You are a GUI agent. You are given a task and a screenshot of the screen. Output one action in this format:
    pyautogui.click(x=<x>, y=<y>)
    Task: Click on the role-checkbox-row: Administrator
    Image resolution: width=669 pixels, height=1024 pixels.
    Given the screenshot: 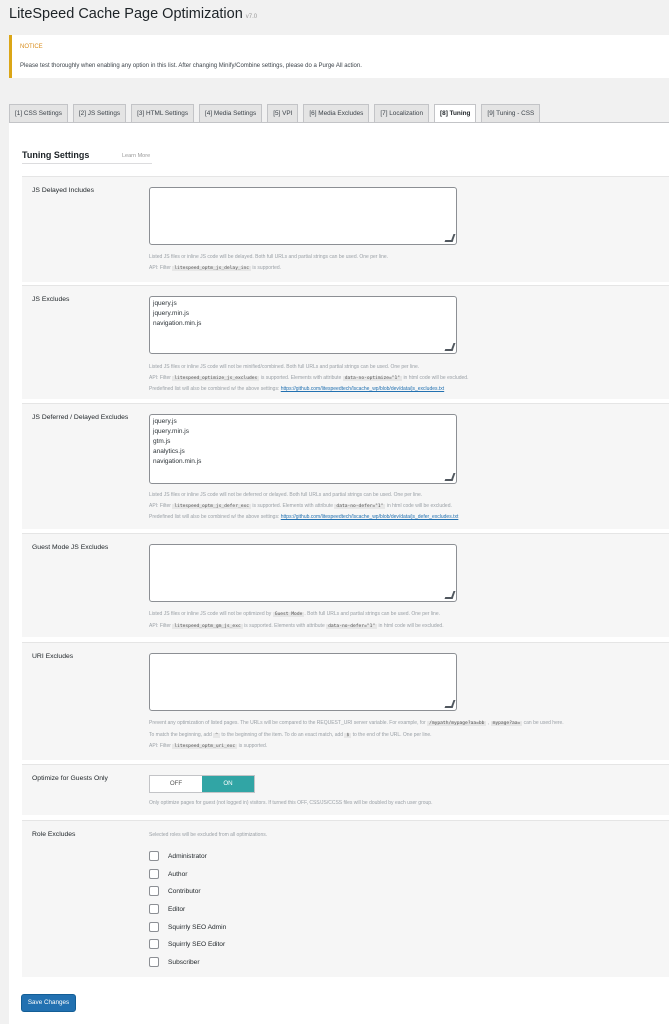 What is the action you would take?
    pyautogui.click(x=178, y=856)
    